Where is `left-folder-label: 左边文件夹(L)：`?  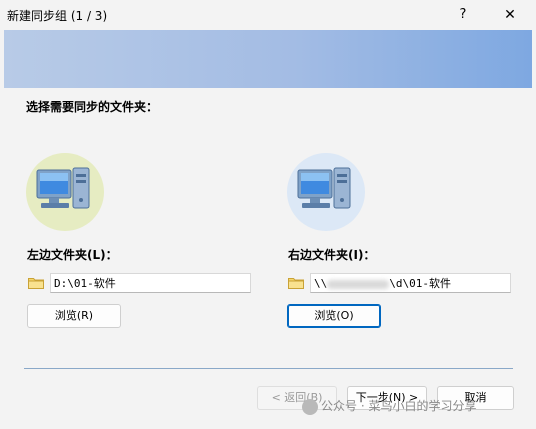
left-folder-label: 左边文件夹(L)： is located at coordinates (72, 255).